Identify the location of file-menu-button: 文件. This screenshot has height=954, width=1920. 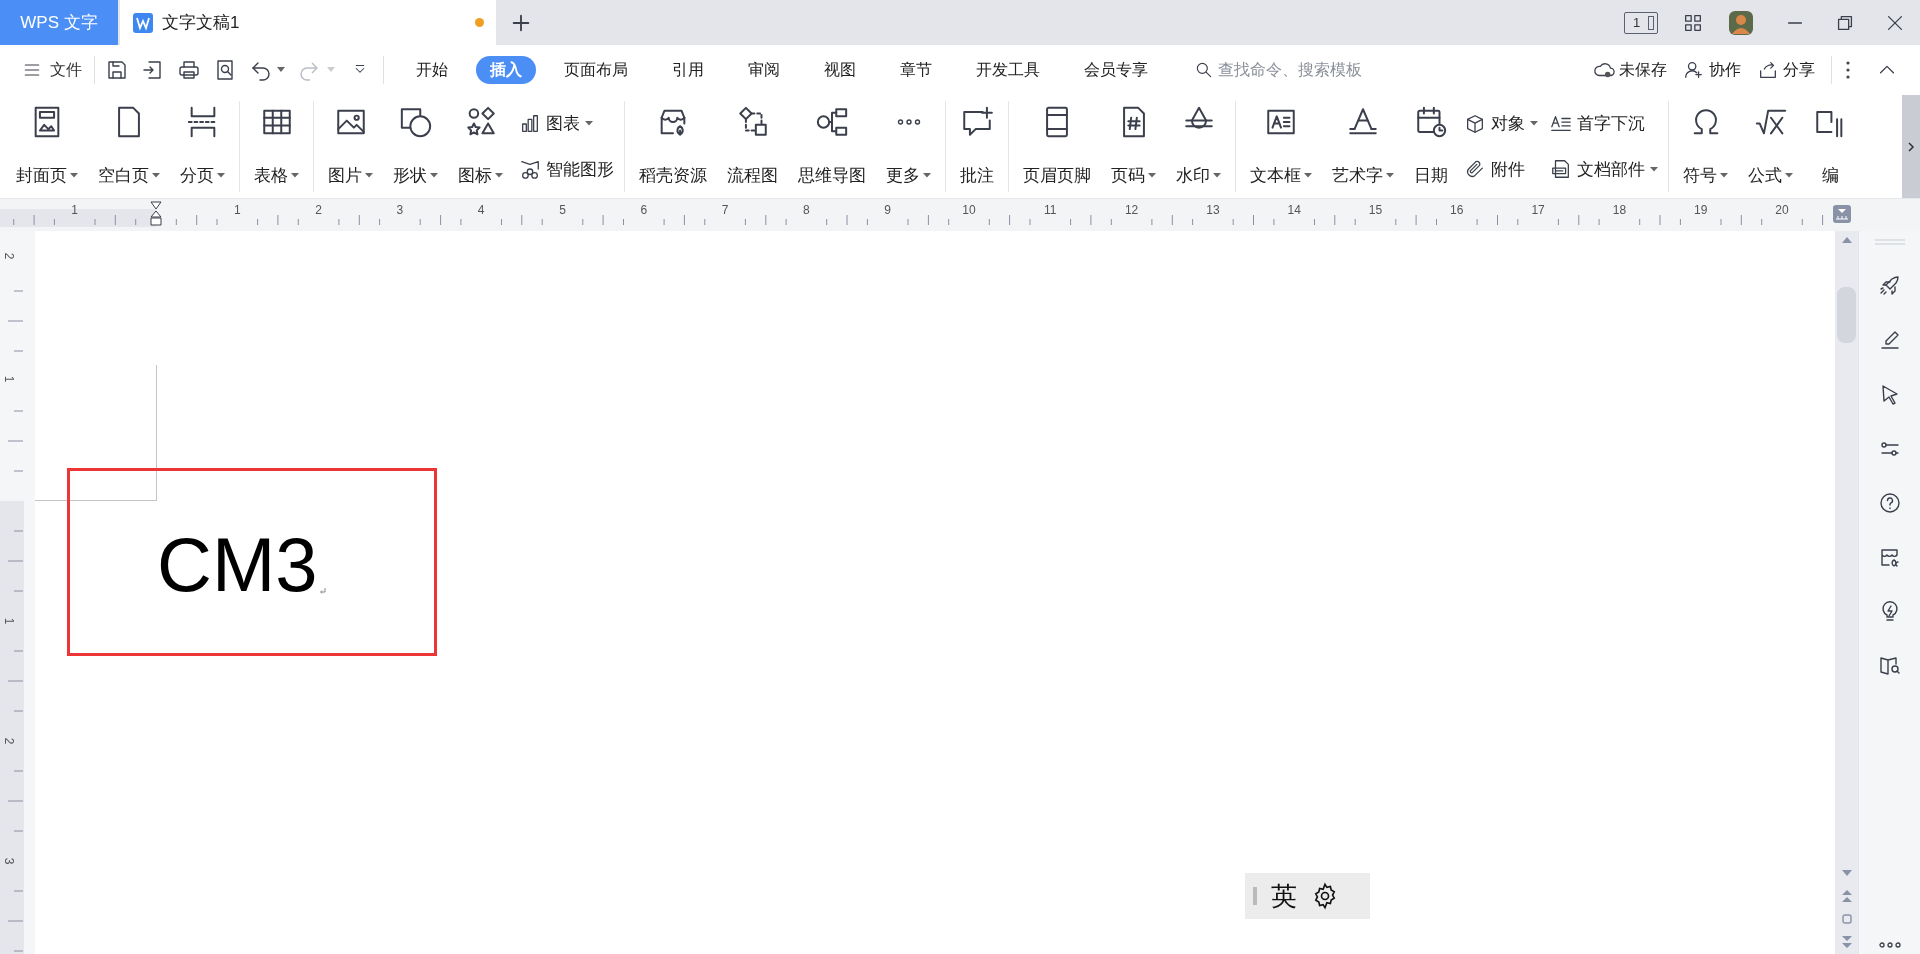
(52, 70).